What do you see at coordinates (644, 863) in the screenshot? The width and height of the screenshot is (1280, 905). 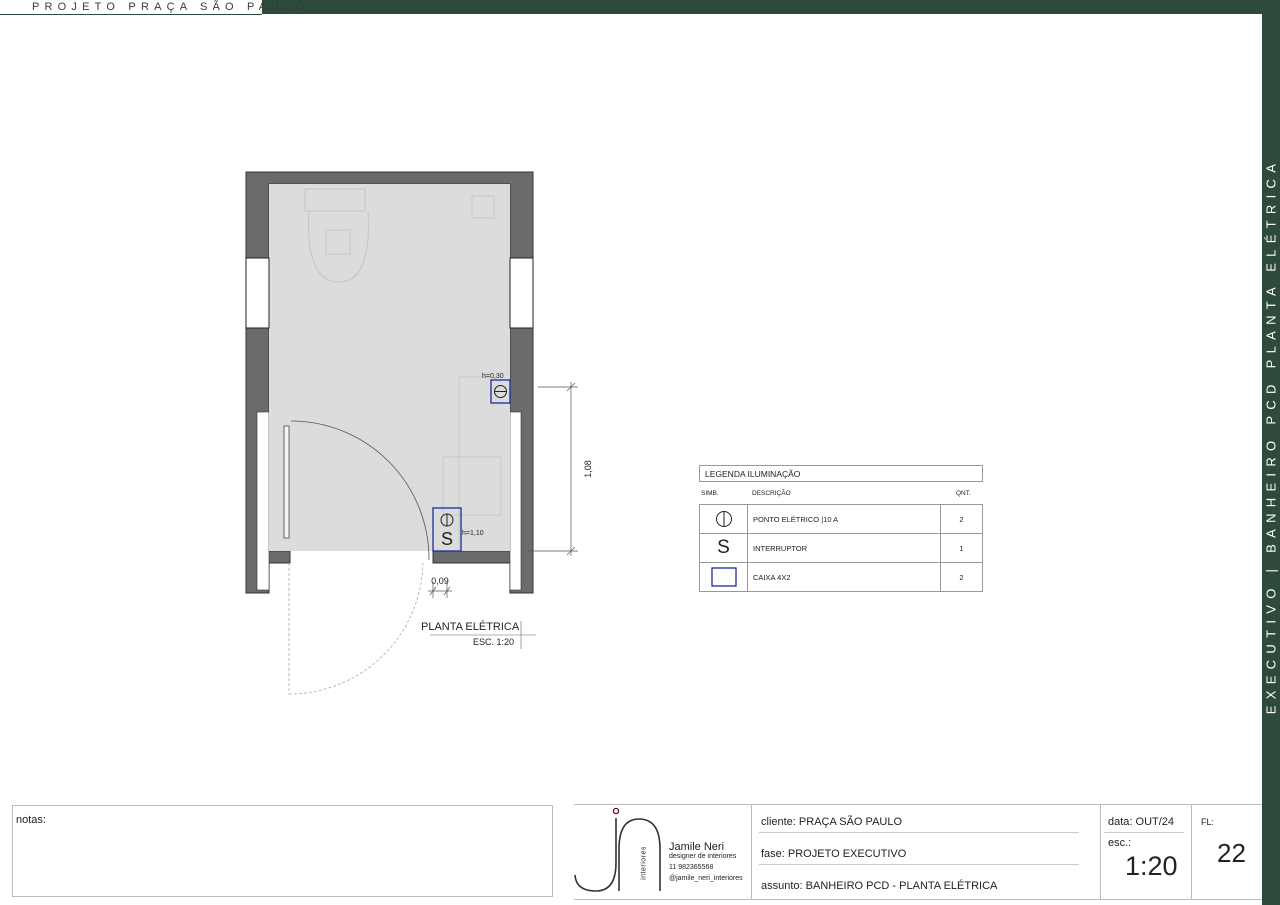 I see `logo-wordmark: interiores` at bounding box center [644, 863].